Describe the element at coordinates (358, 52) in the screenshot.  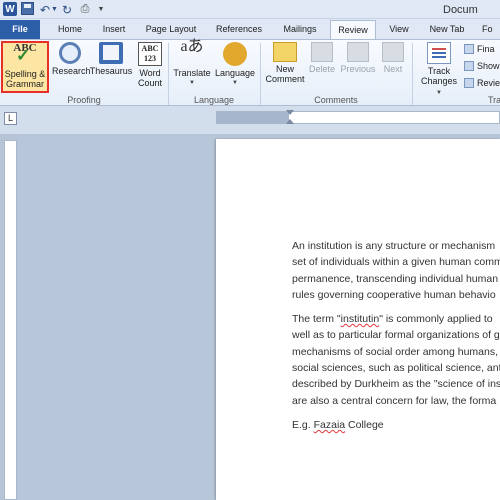
I see `previous-comment-icon` at that location.